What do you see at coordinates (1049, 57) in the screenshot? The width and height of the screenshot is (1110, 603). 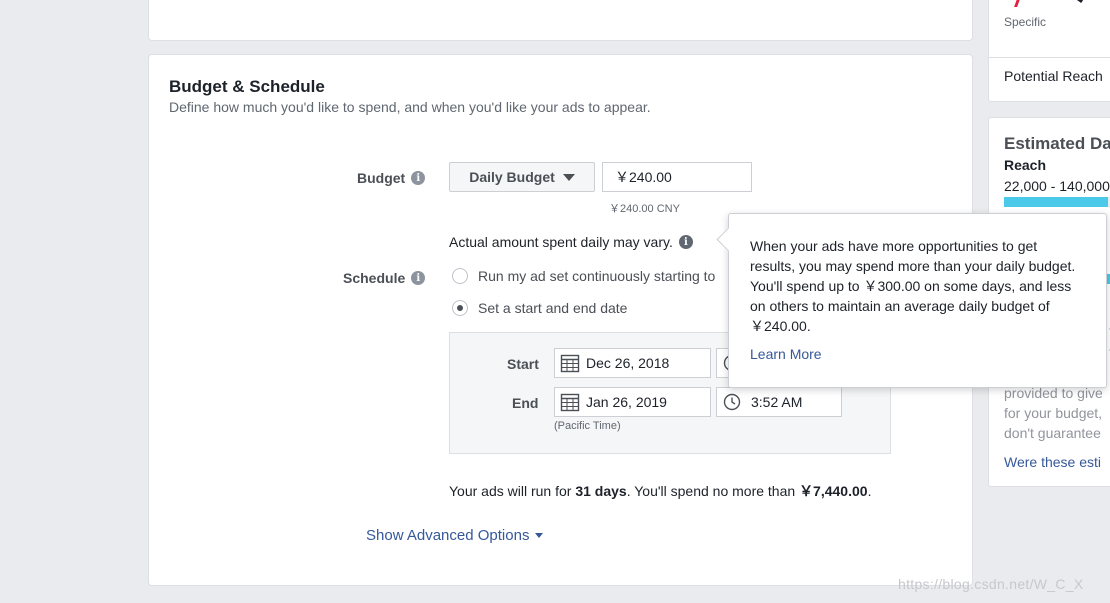 I see `divider` at bounding box center [1049, 57].